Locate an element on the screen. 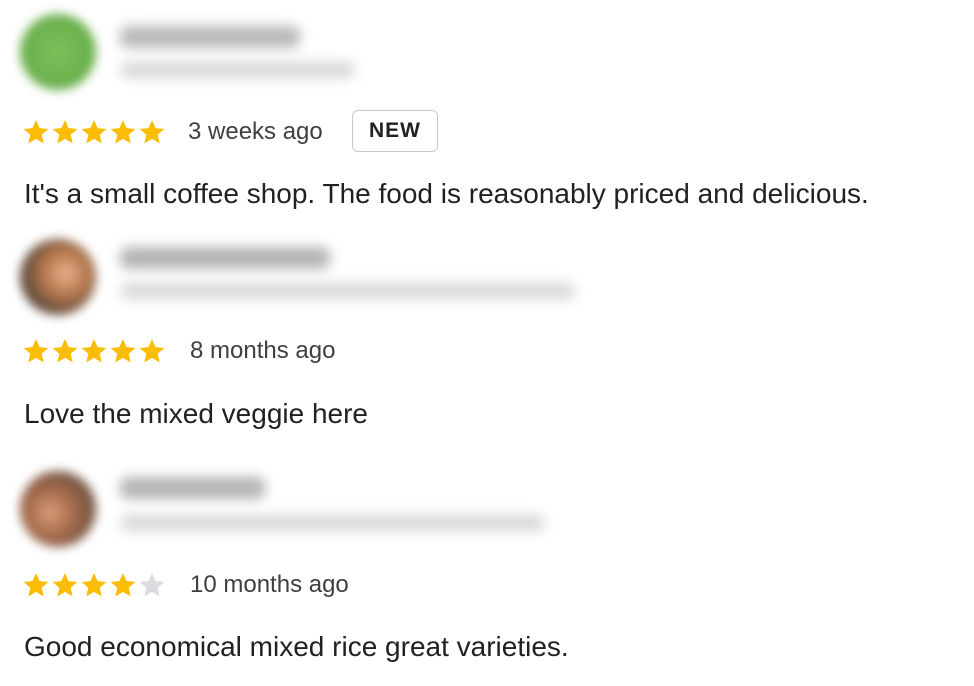 Image resolution: width=974 pixels, height=686 pixels. review-time: 3 weeks ago is located at coordinates (255, 131).